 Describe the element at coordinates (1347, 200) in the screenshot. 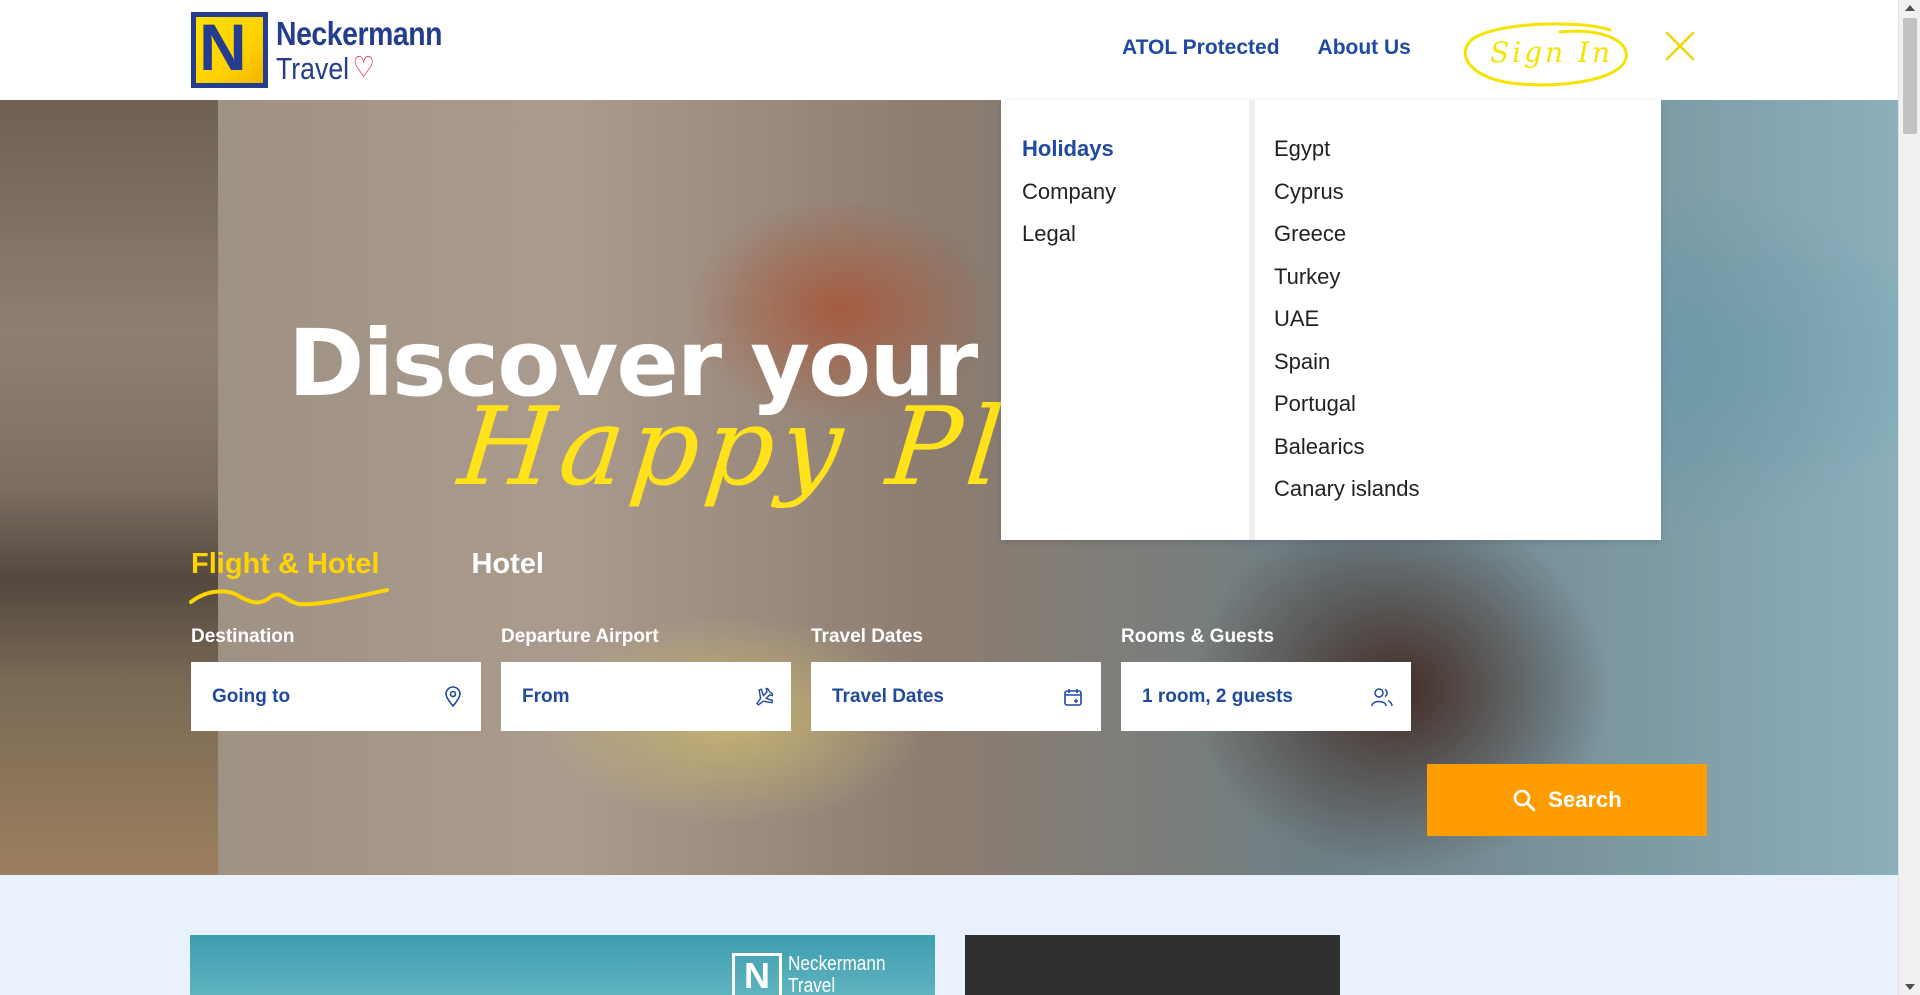

I see `menu-item-cyprus: Cyprus` at that location.